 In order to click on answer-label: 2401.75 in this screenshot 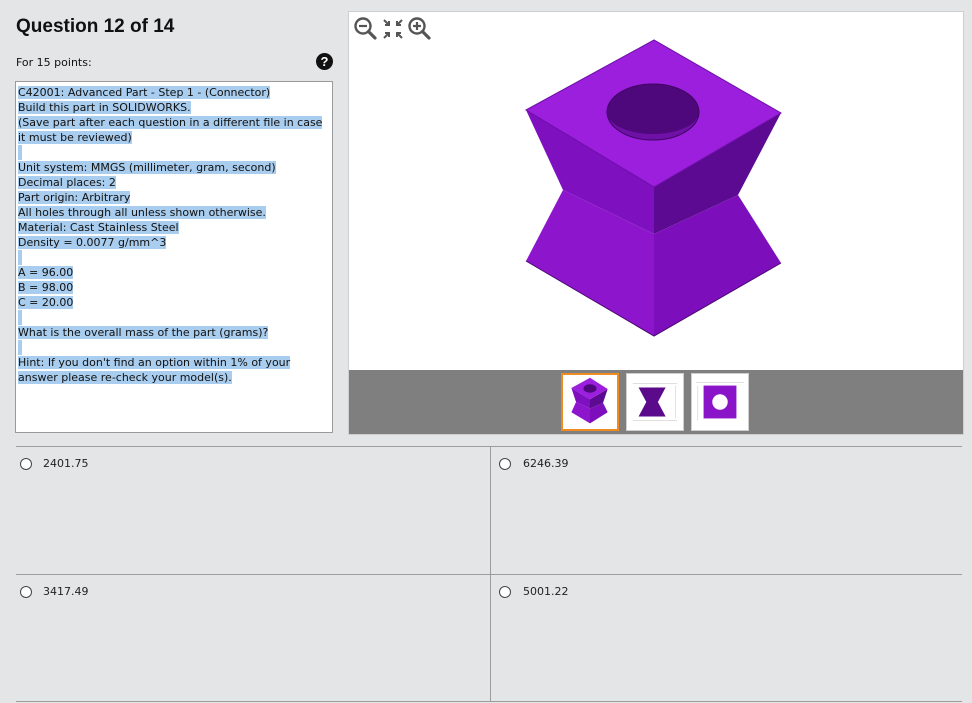, I will do `click(66, 463)`.